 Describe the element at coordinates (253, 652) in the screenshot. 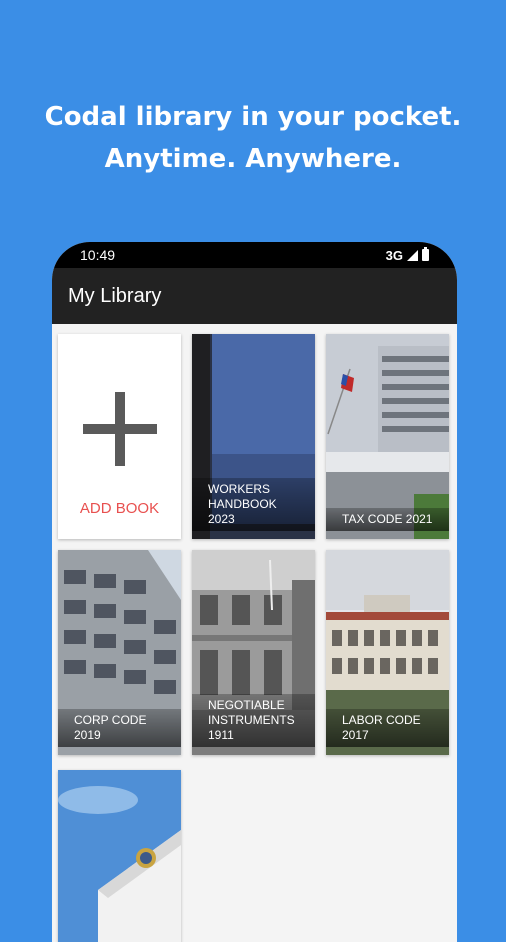

I see `book-card-negotiable-instruments: NEGOTIABLE INSTRUMENTS 1911` at that location.